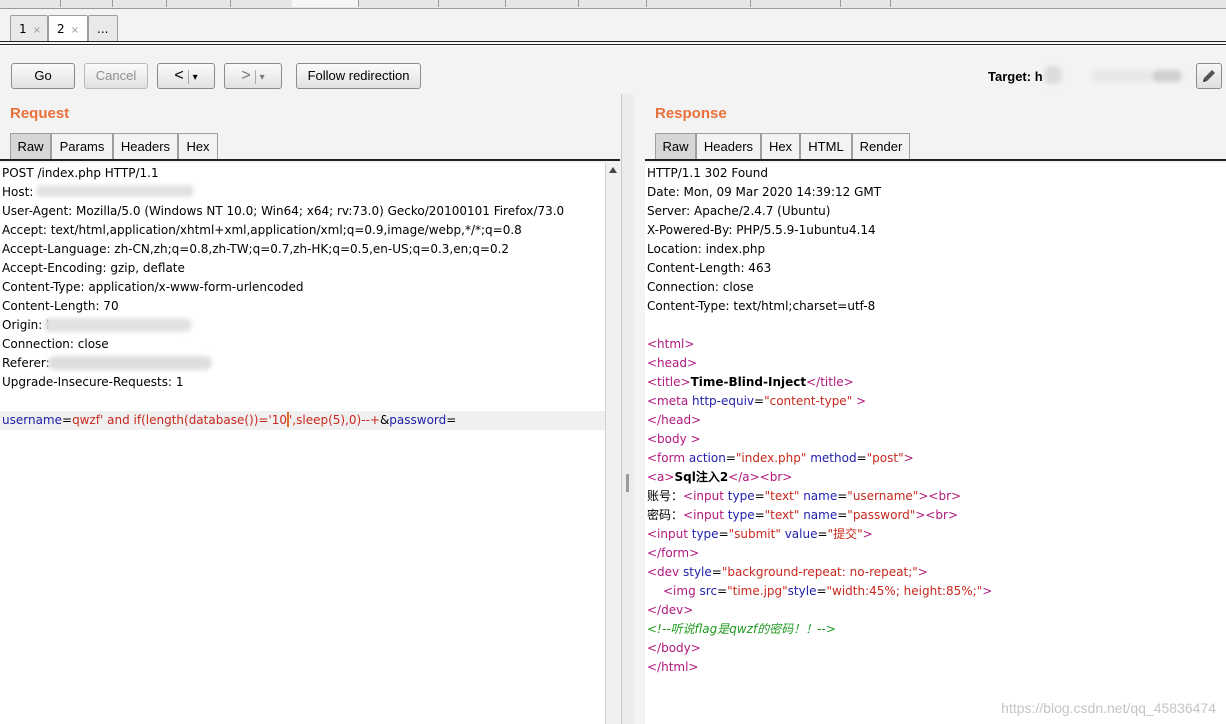 This screenshot has width=1226, height=724. Describe the element at coordinates (703, 496) in the screenshot. I see `tag: <input` at that location.